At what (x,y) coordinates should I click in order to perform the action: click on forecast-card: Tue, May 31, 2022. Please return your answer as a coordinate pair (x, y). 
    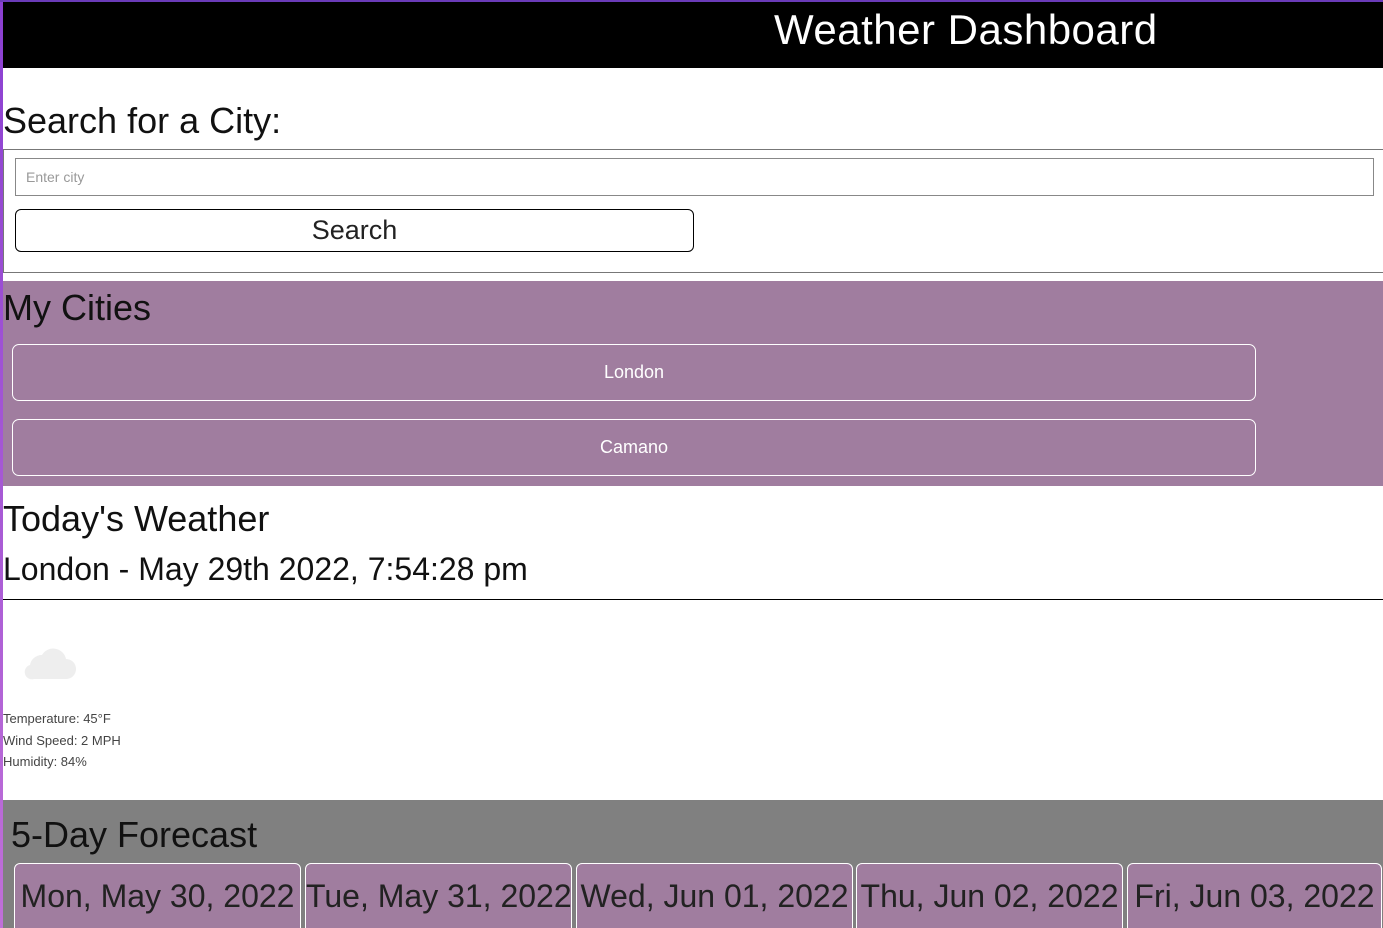
    Looking at the image, I should click on (438, 895).